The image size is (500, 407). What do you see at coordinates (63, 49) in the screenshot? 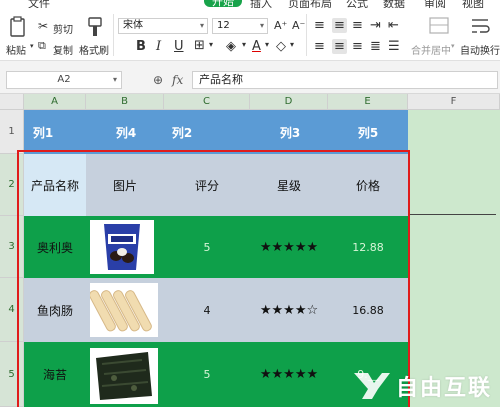
I see `copy-button: 复制` at bounding box center [63, 49].